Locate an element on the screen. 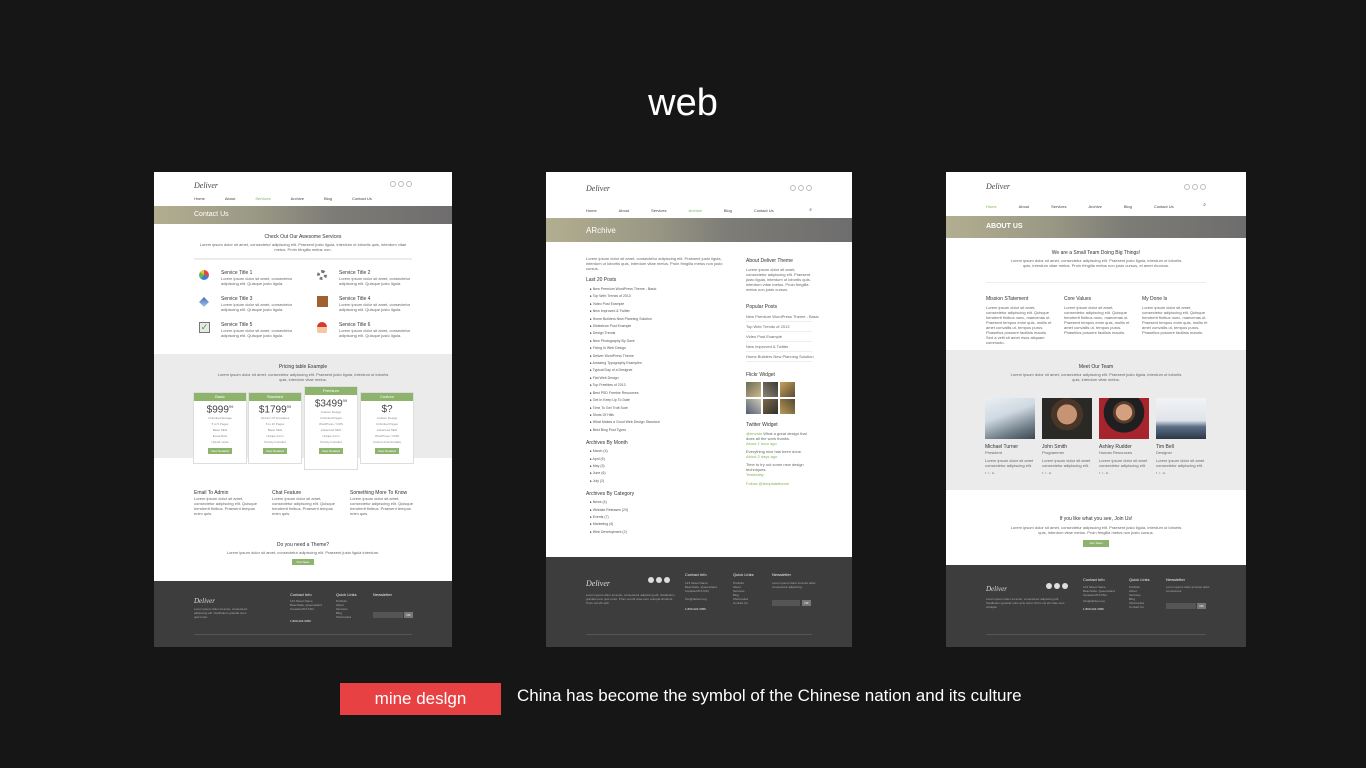 This screenshot has width=1366, height=768. month-link: April (5) is located at coordinates (659, 459).